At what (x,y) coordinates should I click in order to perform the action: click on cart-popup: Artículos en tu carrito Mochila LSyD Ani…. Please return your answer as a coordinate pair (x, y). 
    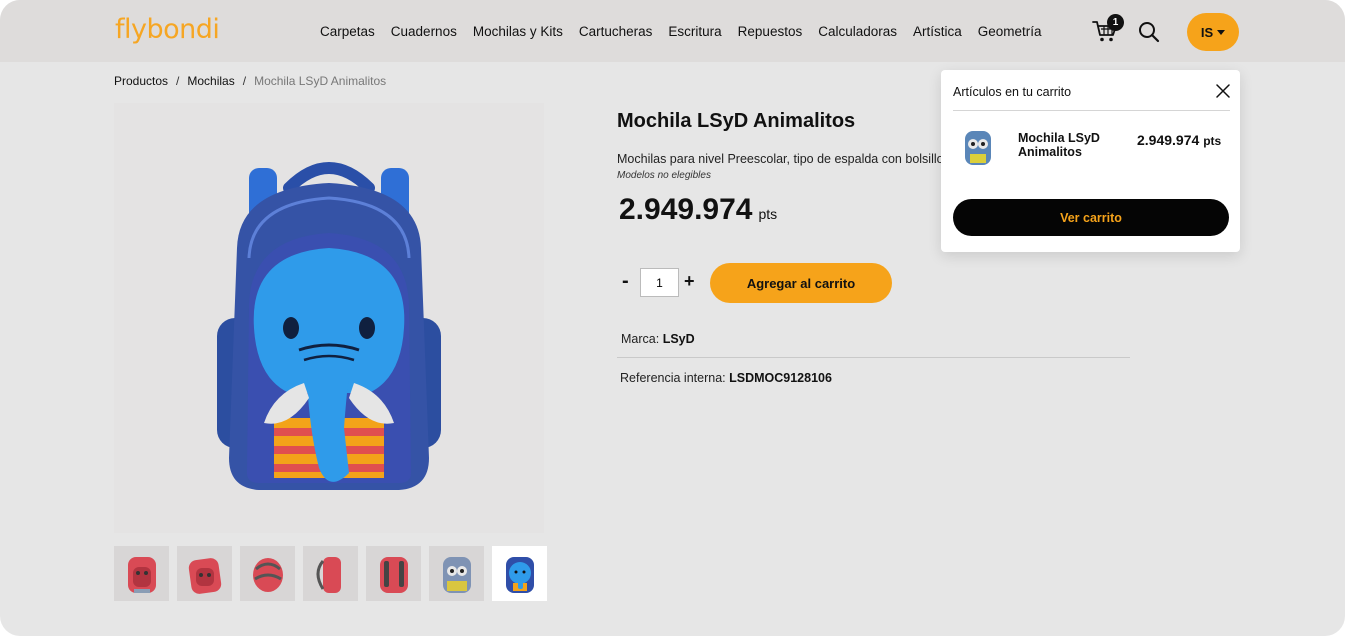
    Looking at the image, I should click on (1090, 161).